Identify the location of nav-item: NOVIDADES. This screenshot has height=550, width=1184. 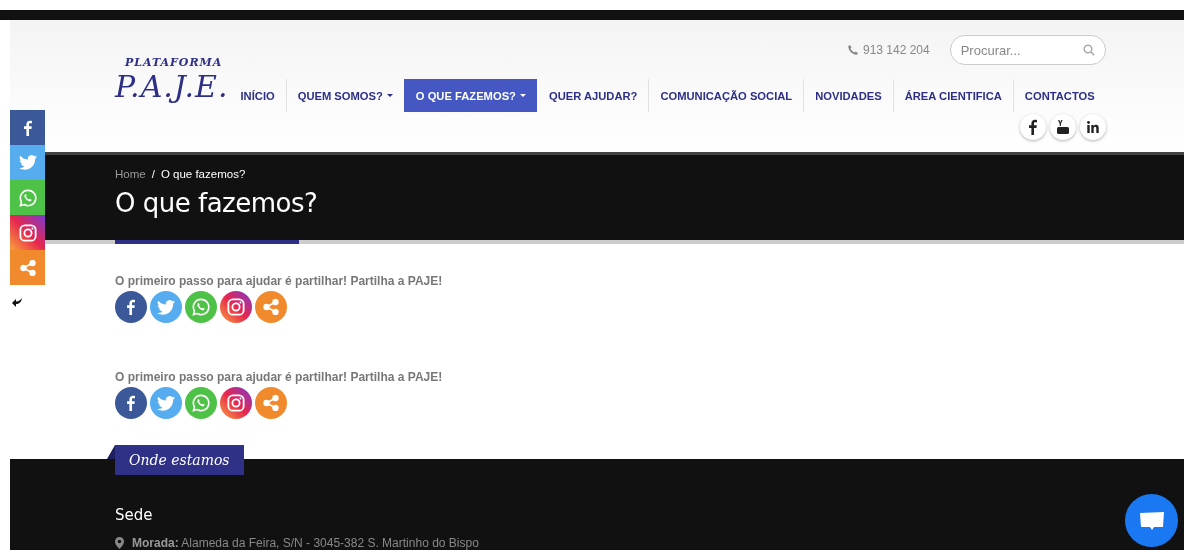
(848, 95).